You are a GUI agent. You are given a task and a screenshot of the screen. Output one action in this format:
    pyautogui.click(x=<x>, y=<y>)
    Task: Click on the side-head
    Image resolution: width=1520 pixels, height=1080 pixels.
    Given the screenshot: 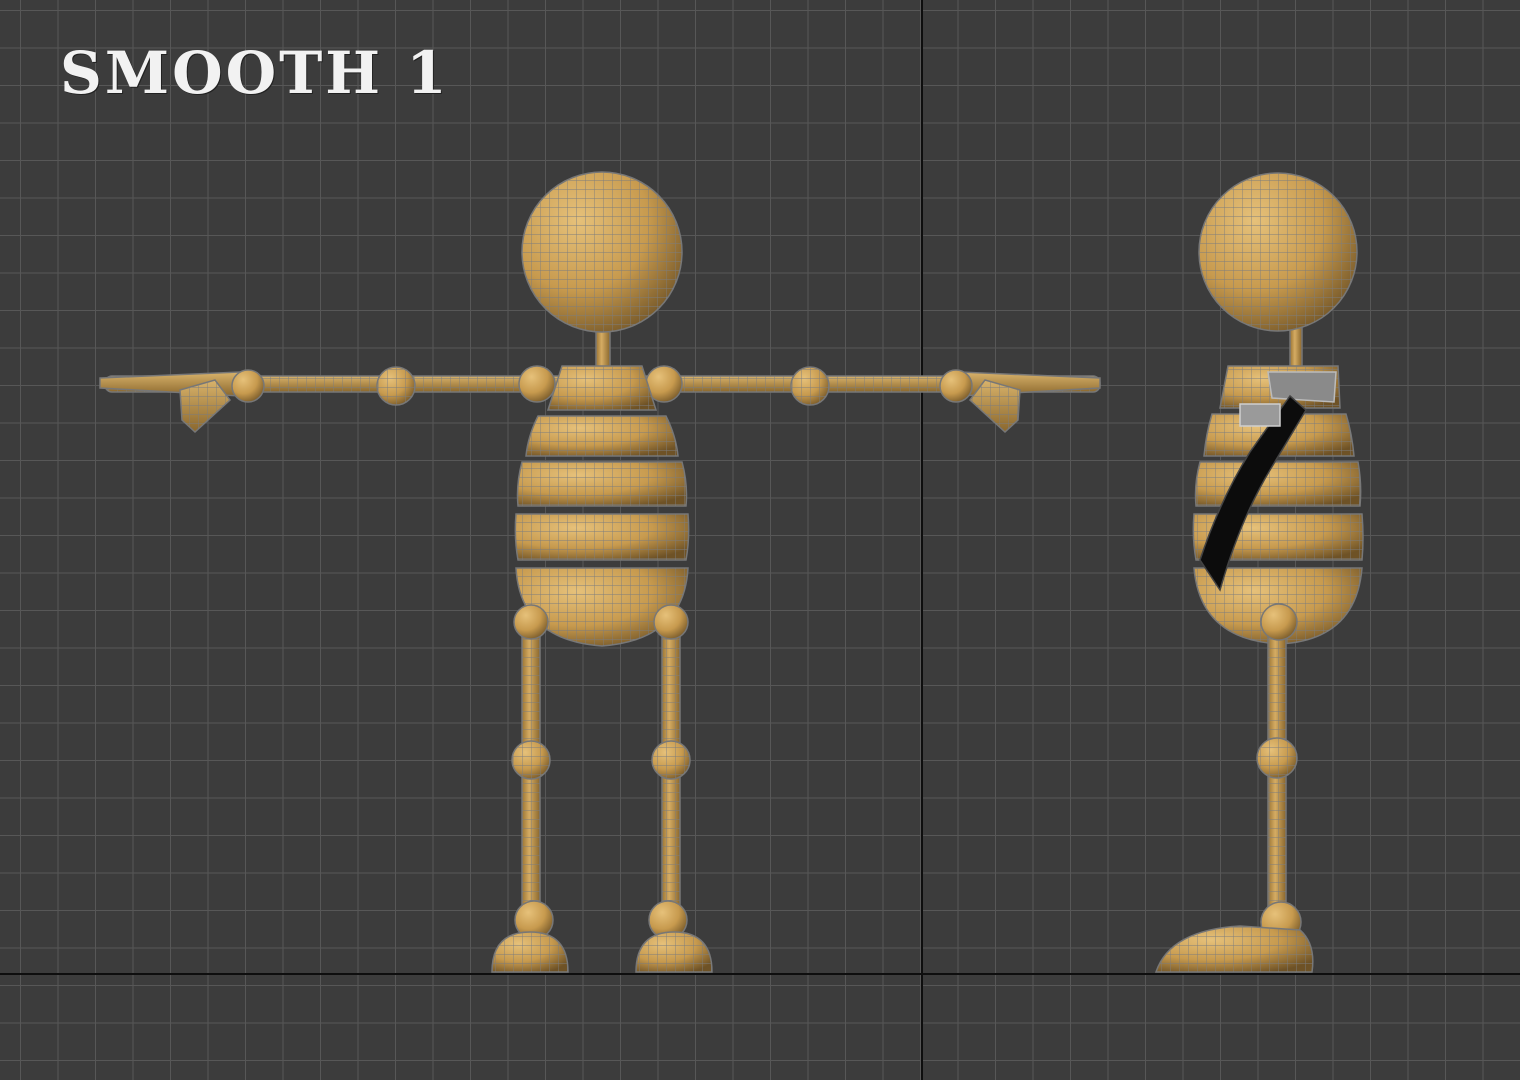 What is the action you would take?
    pyautogui.click(x=1278, y=271)
    